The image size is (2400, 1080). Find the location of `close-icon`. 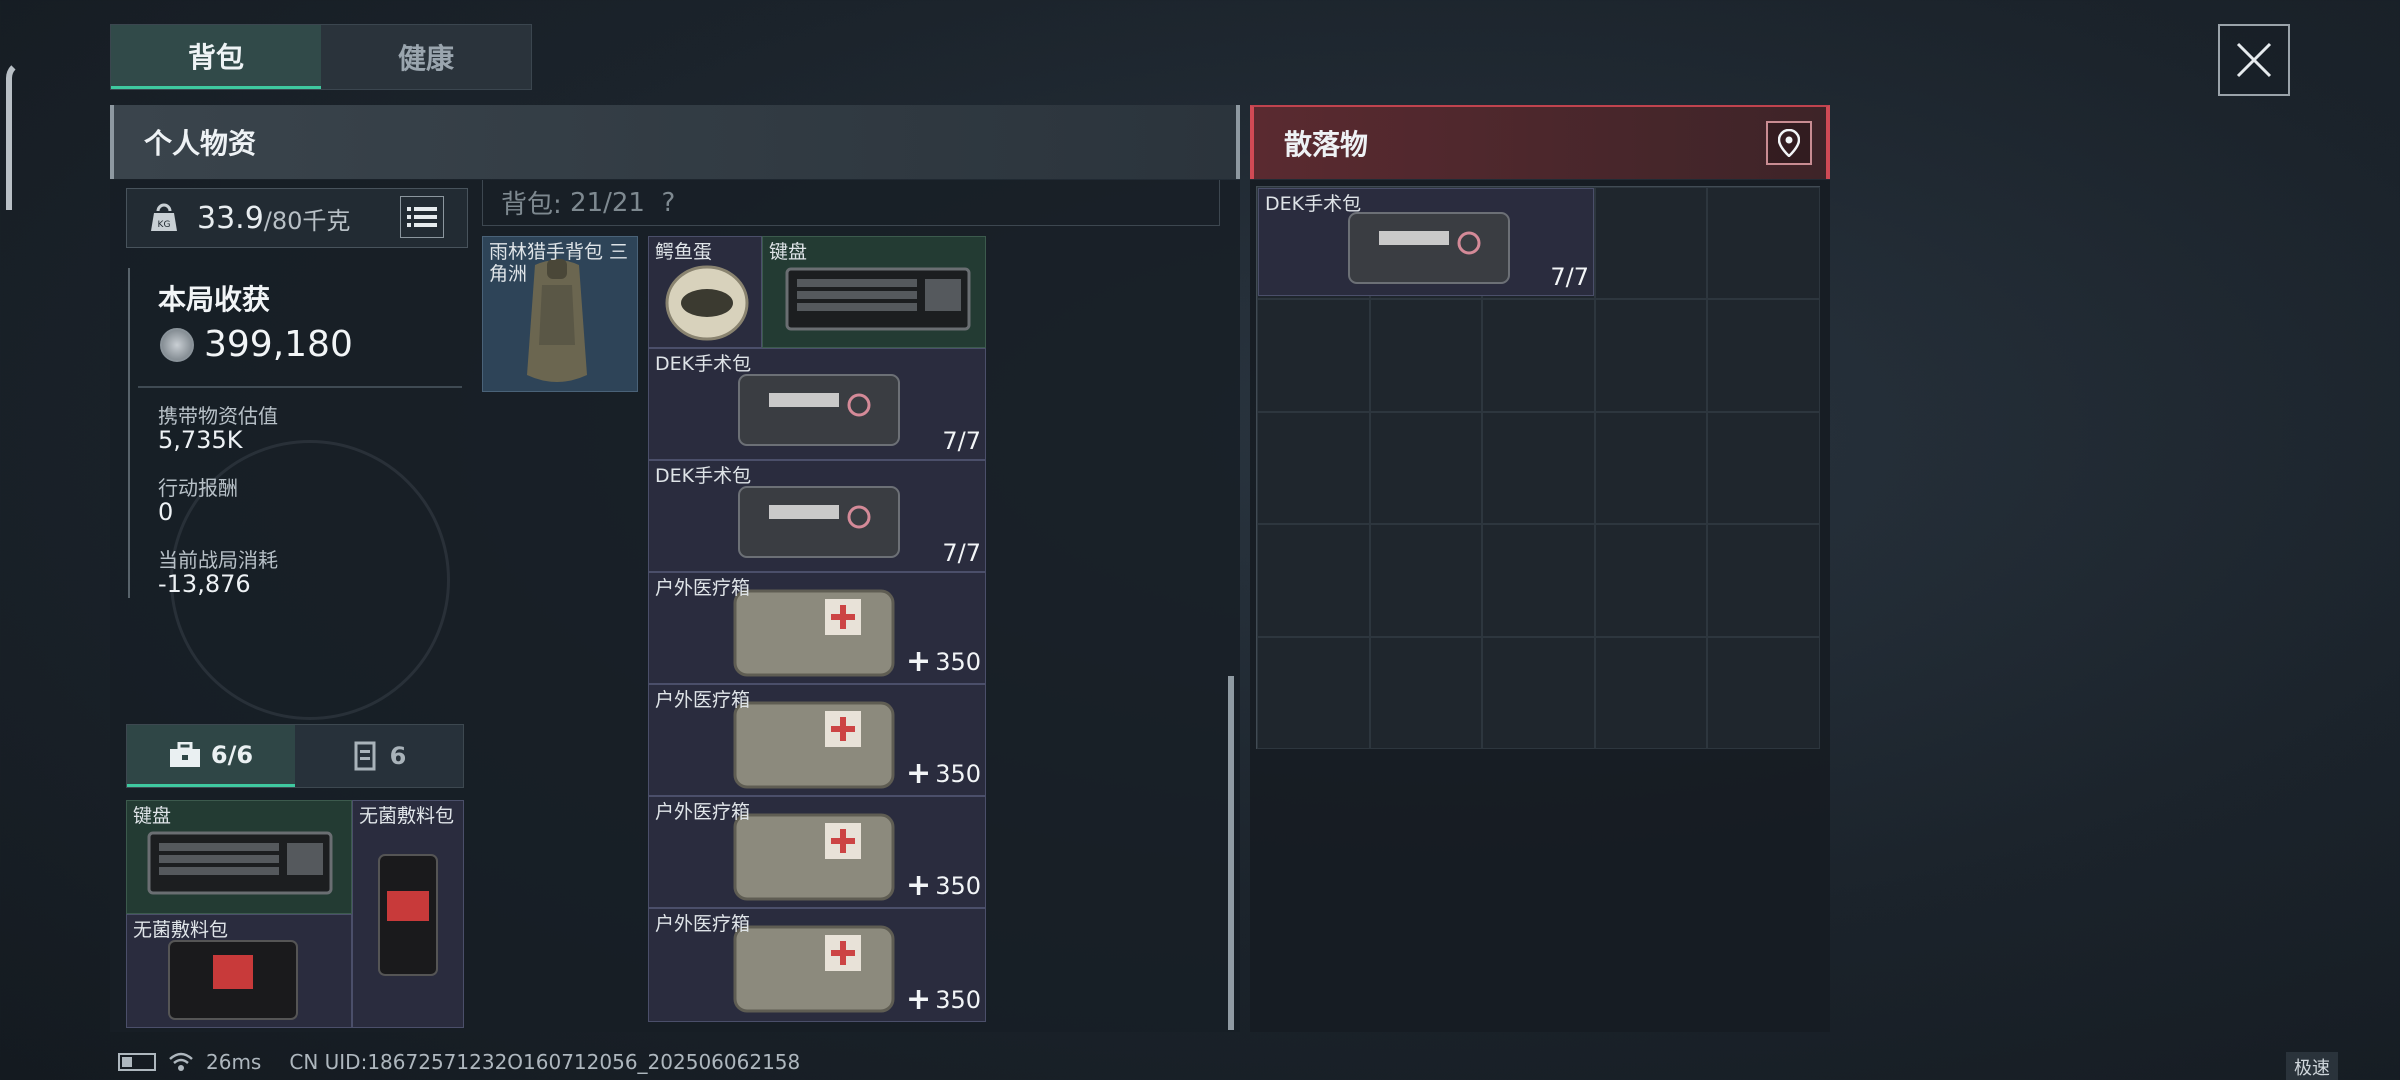

close-icon is located at coordinates (2254, 60).